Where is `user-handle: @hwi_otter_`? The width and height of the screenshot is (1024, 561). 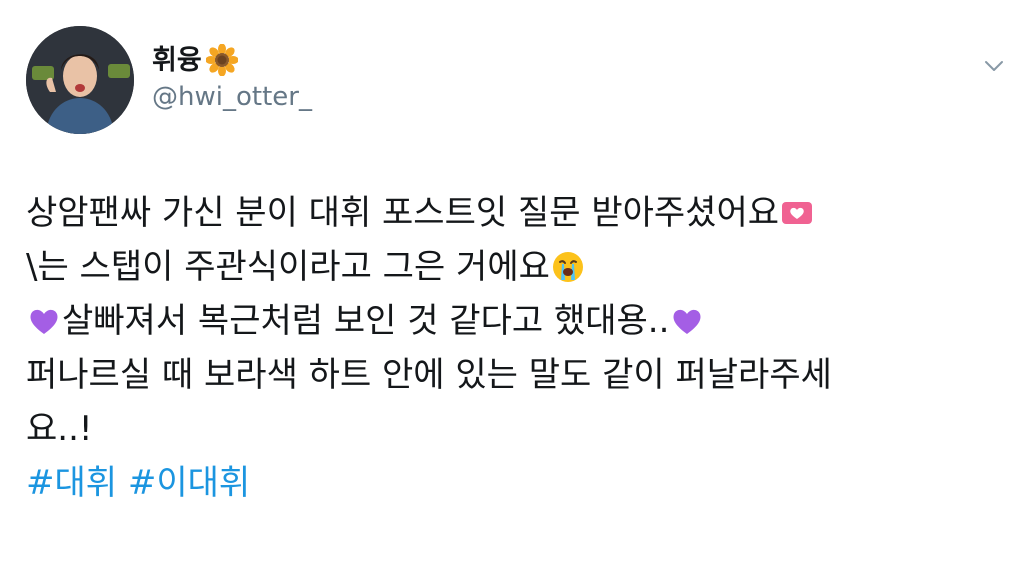 user-handle: @hwi_otter_ is located at coordinates (232, 97).